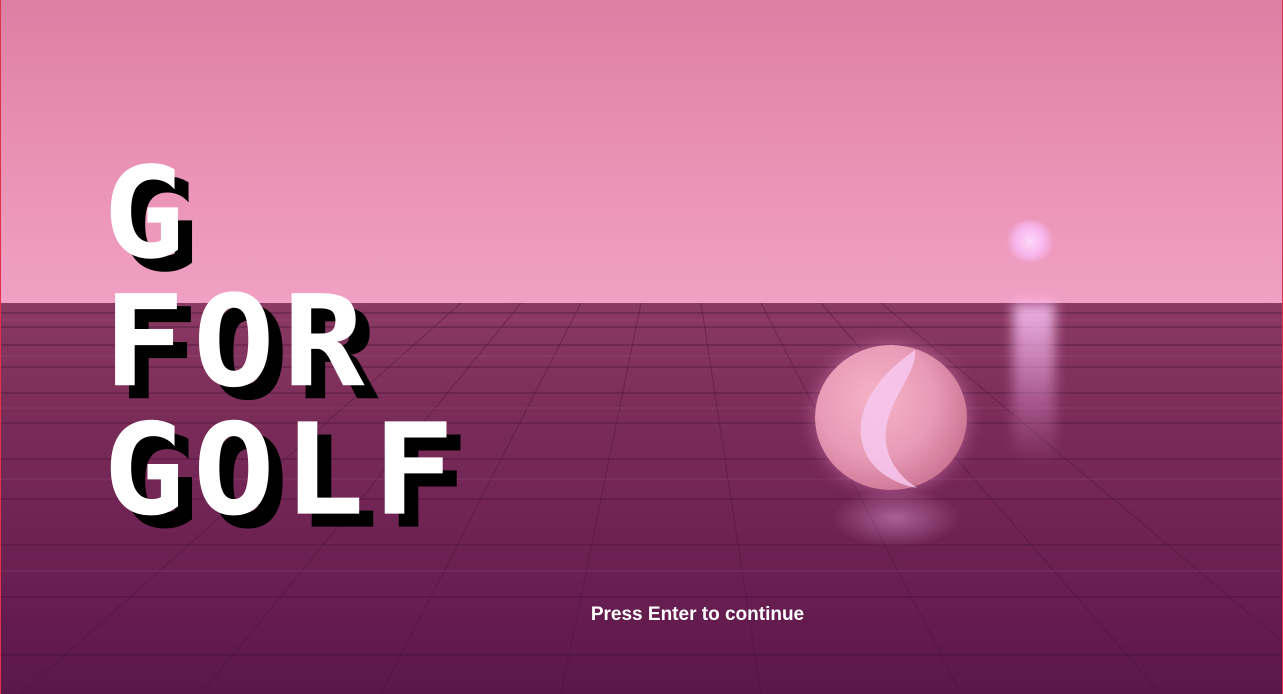  What do you see at coordinates (148, 214) in the screenshot?
I see `title-line-1: G` at bounding box center [148, 214].